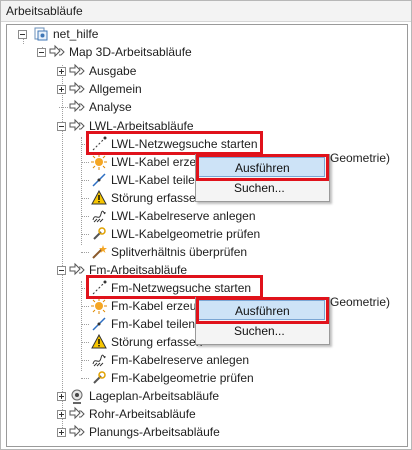 The width and height of the screenshot is (412, 450). What do you see at coordinates (44, 11) in the screenshot?
I see `panel-title: Arbeitsabläufe` at bounding box center [44, 11].